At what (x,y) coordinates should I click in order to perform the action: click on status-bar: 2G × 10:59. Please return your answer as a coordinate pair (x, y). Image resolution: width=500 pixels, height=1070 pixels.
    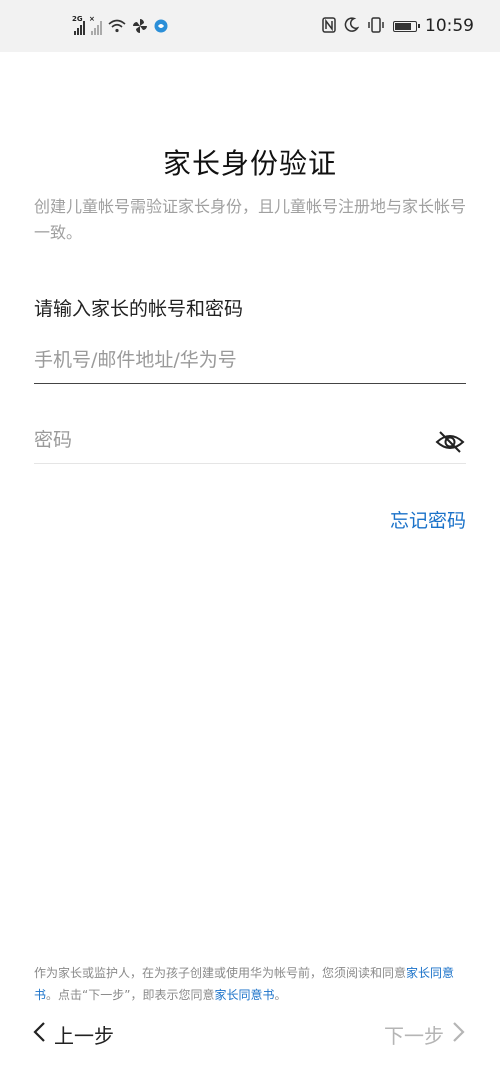
    Looking at the image, I should click on (250, 26).